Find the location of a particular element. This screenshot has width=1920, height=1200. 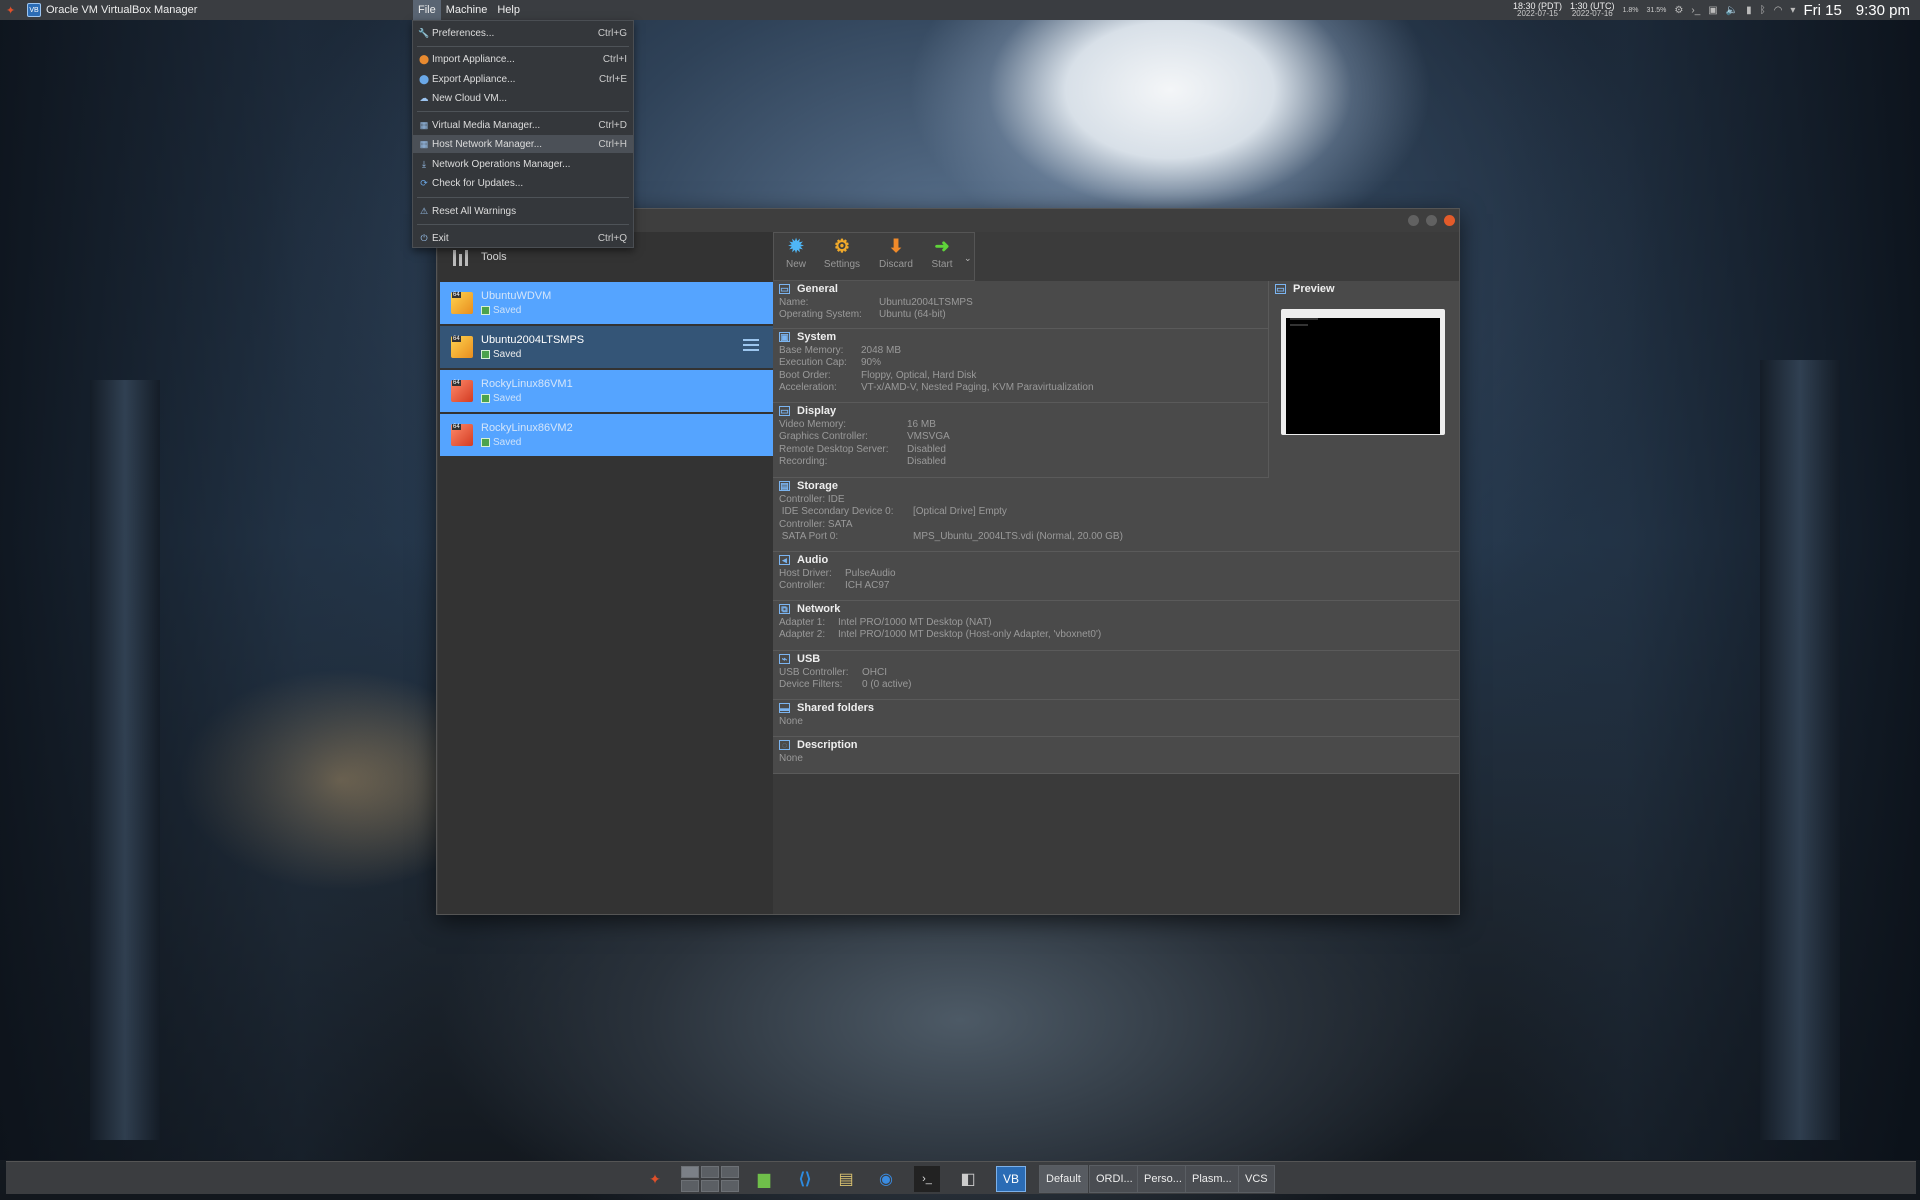

section-header: ◂ Audio is located at coordinates (1116, 560).